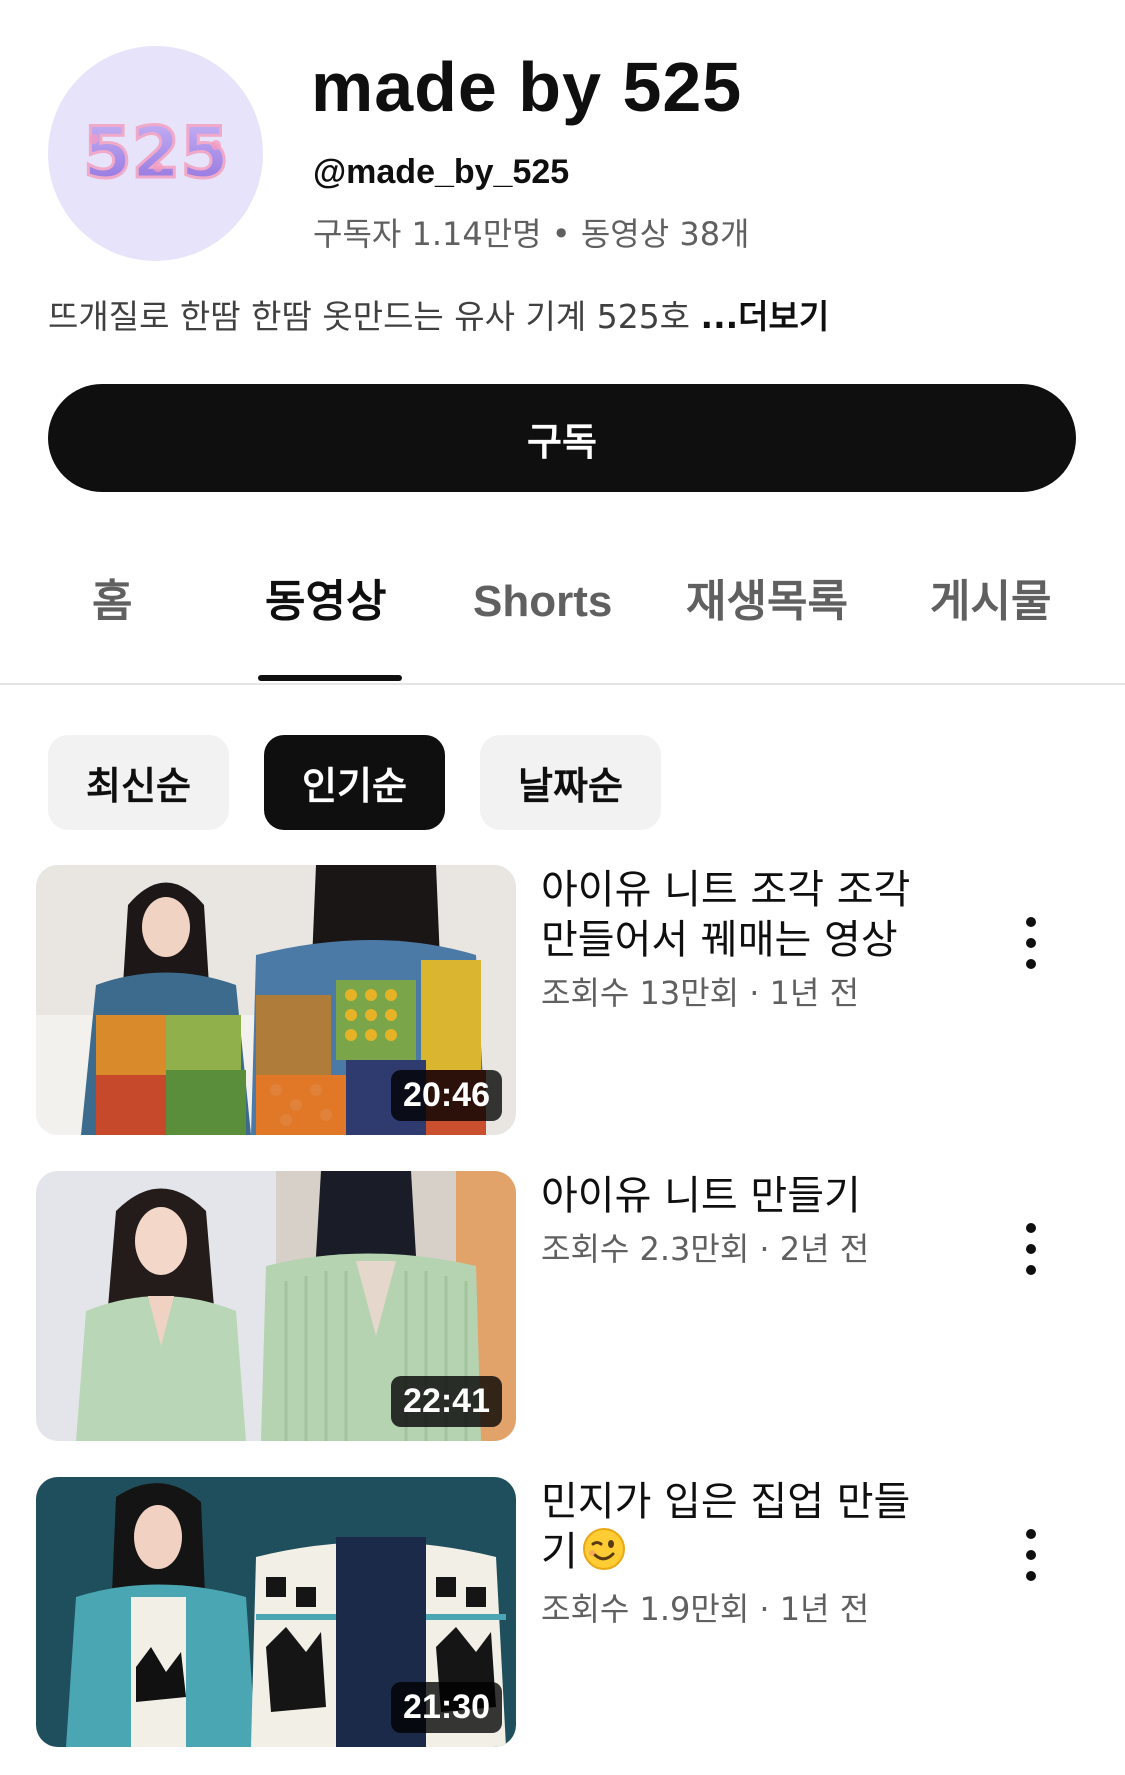  I want to click on video-item: 21:30 민지가 입은 집업 만들 기 조회수 1.9만회 · 1년 전, so click(566, 1613).